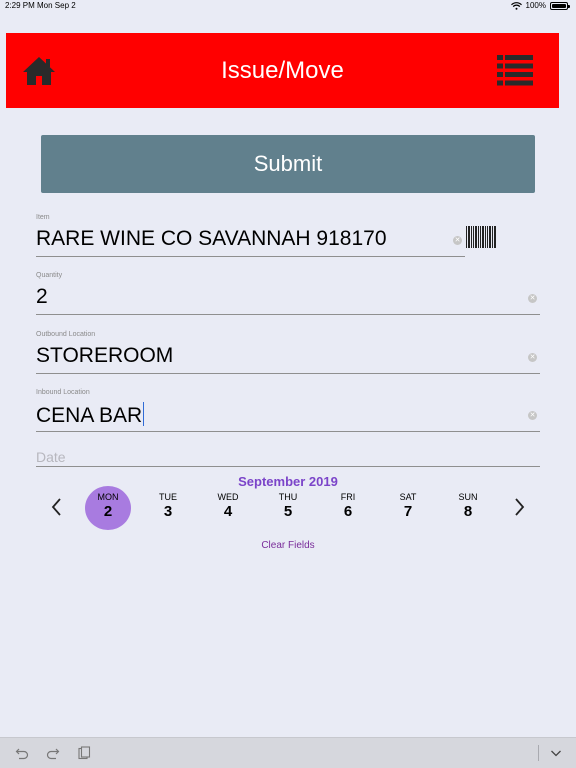 This screenshot has width=576, height=768. Describe the element at coordinates (348, 511) in the screenshot. I see `day-number: 6` at that location.